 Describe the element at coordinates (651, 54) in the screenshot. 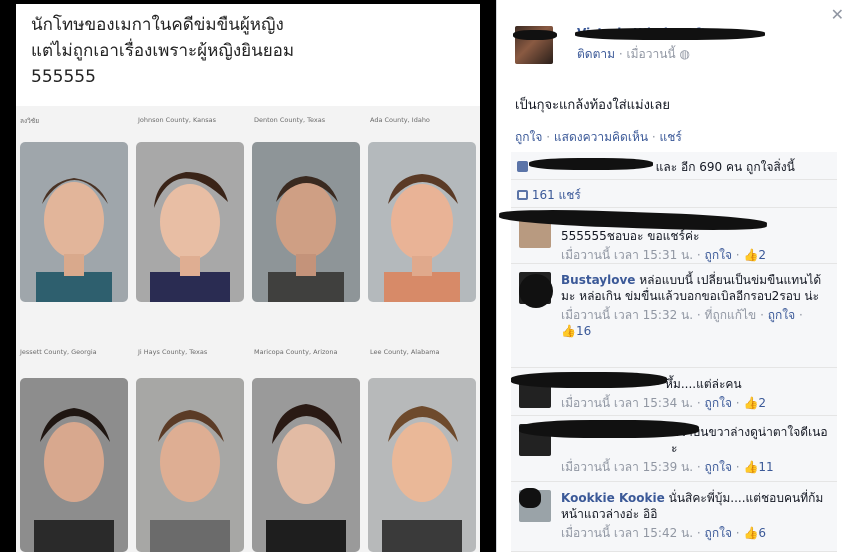

I see `post-time: เมื่อวานนี้` at that location.